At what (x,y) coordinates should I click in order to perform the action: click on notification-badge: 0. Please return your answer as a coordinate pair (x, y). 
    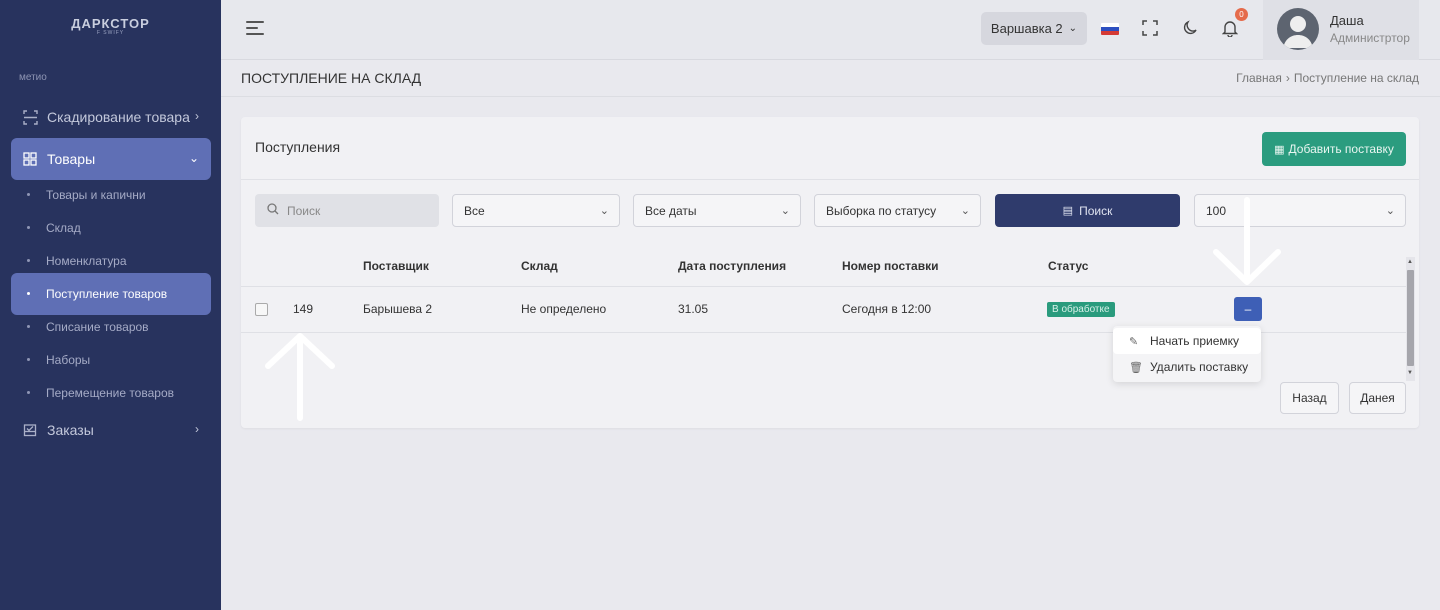
    Looking at the image, I should click on (1241, 14).